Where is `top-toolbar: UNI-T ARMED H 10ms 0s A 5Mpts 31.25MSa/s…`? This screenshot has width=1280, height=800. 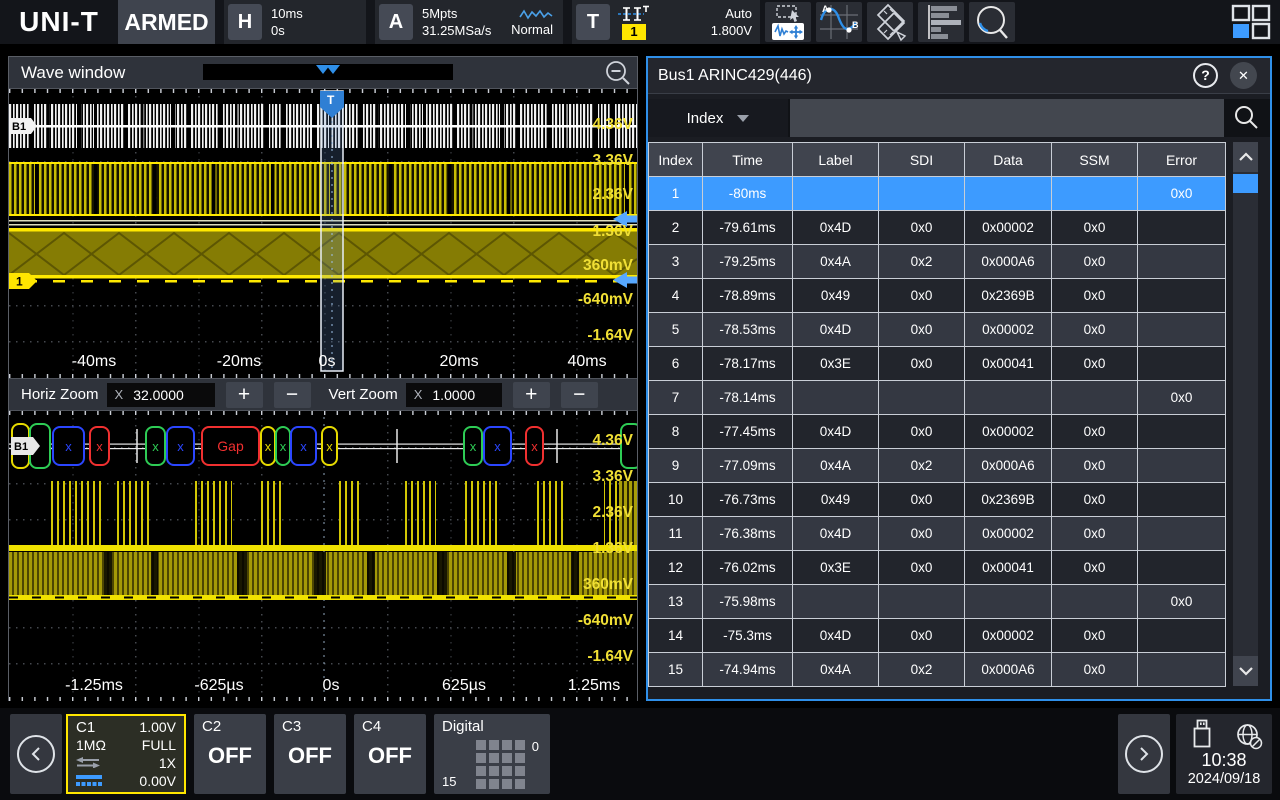 top-toolbar: UNI-T ARMED H 10ms 0s A 5Mpts 31.25MSa/s… is located at coordinates (640, 22).